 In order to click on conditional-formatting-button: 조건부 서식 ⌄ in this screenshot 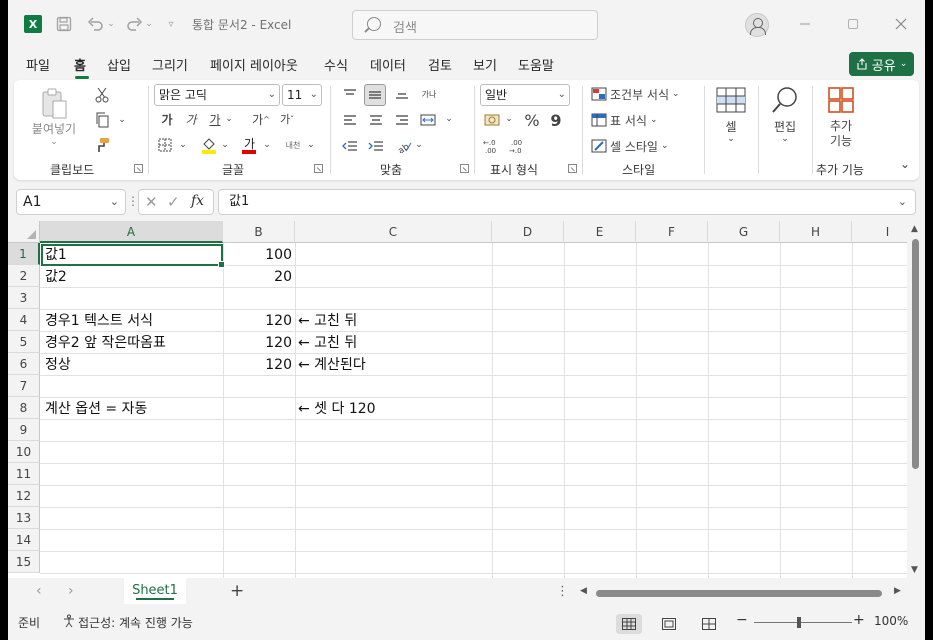, I will do `click(650, 94)`.